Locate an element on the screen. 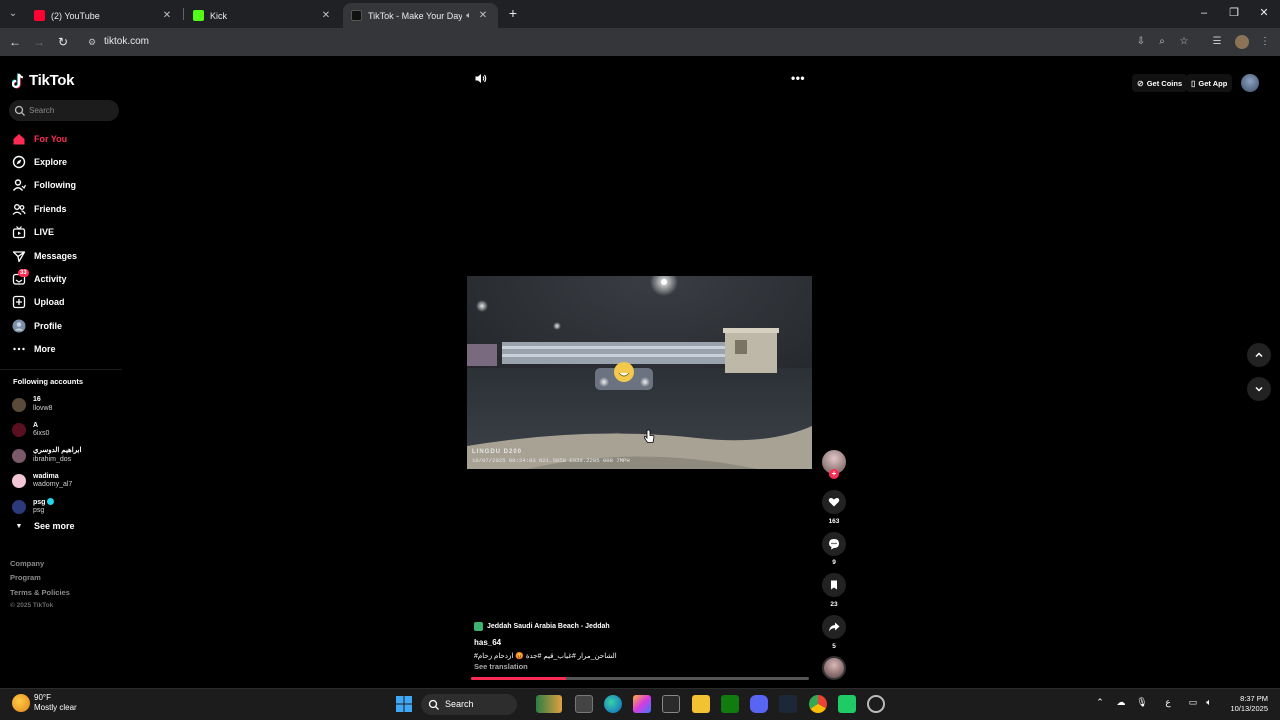 This screenshot has height=720, width=1280. dashcam-night-scene is located at coordinates (639, 372).